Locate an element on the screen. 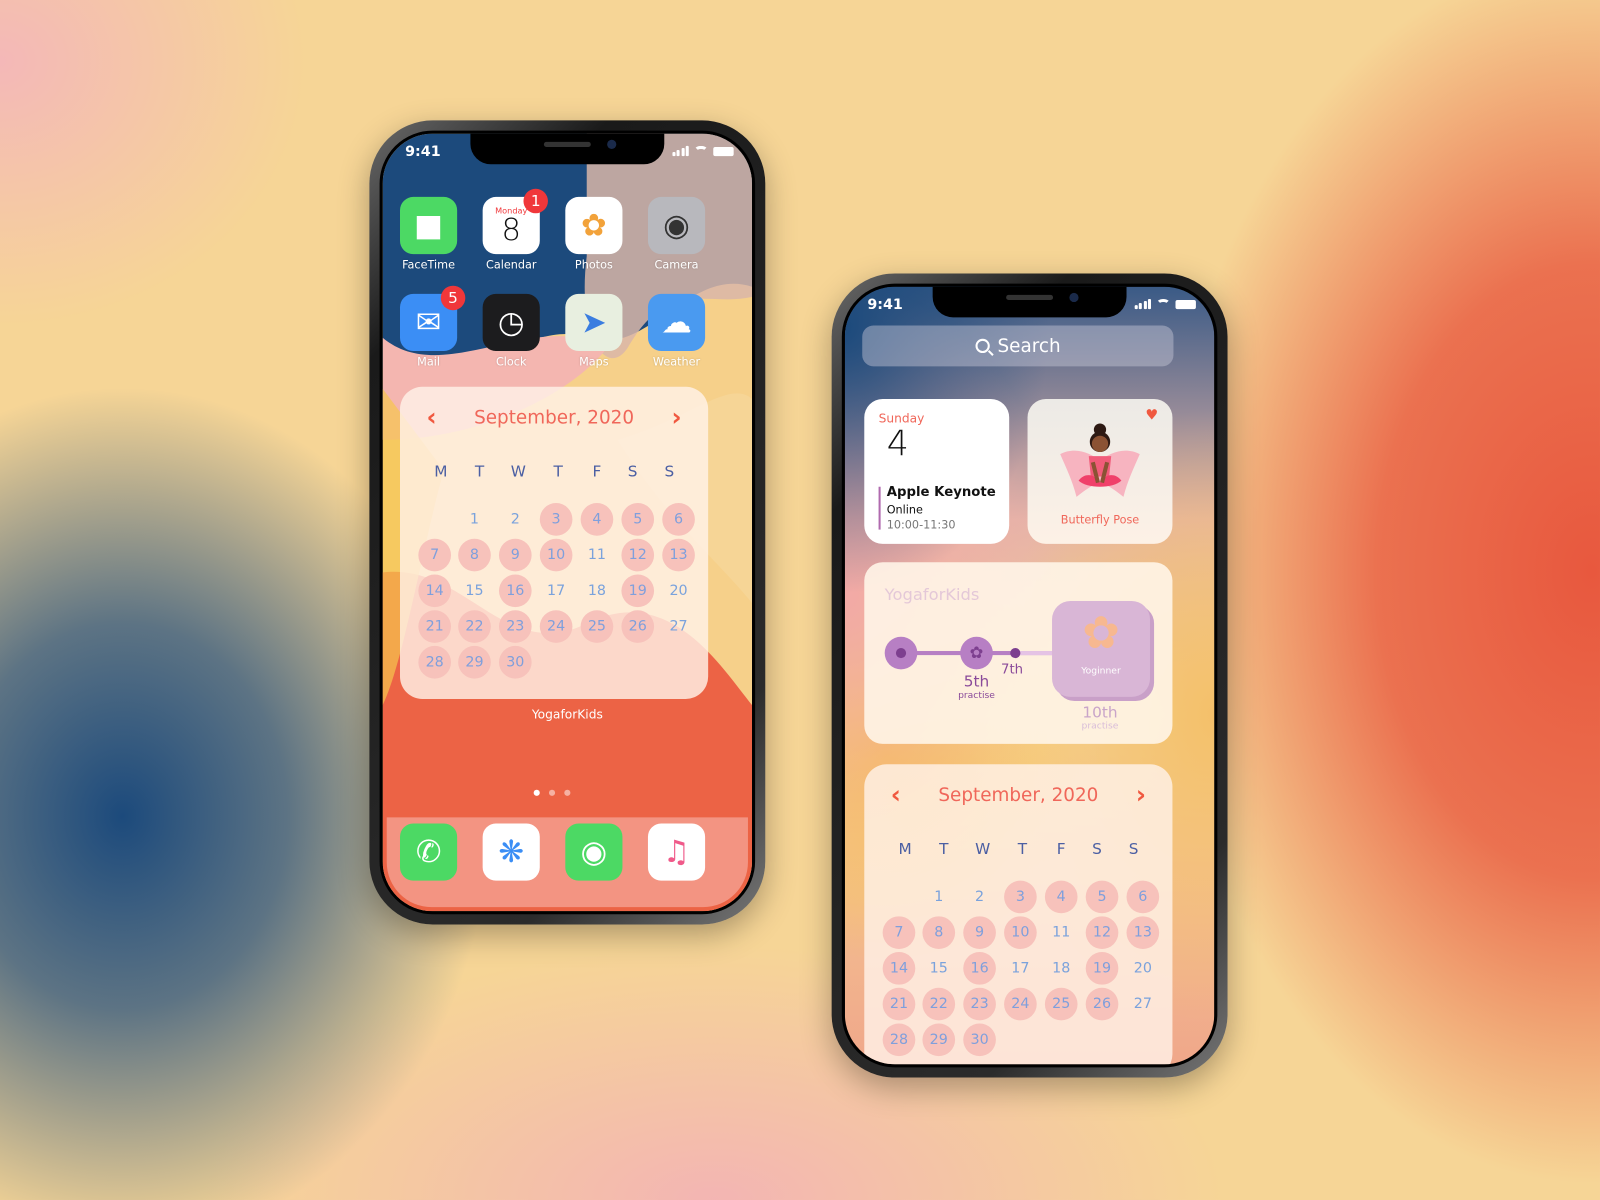 Image resolution: width=1600 pixels, height=1200 pixels. app-photos: ✿ Photos is located at coordinates (594, 233).